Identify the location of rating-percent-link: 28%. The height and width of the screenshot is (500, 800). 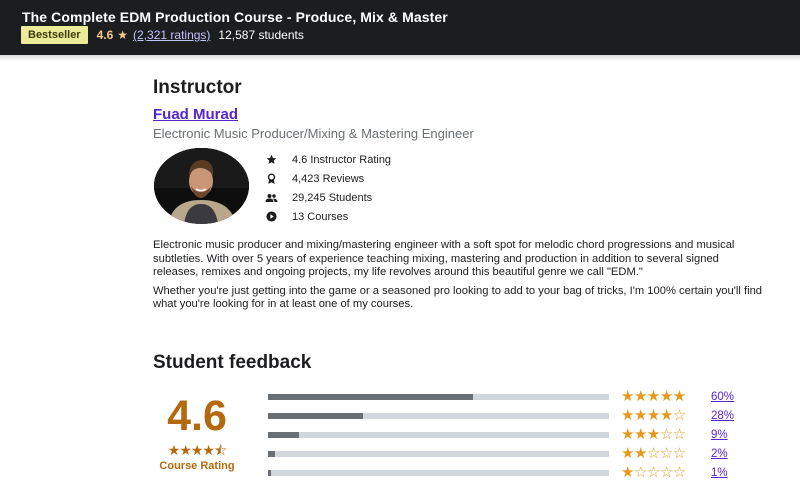
(722, 416).